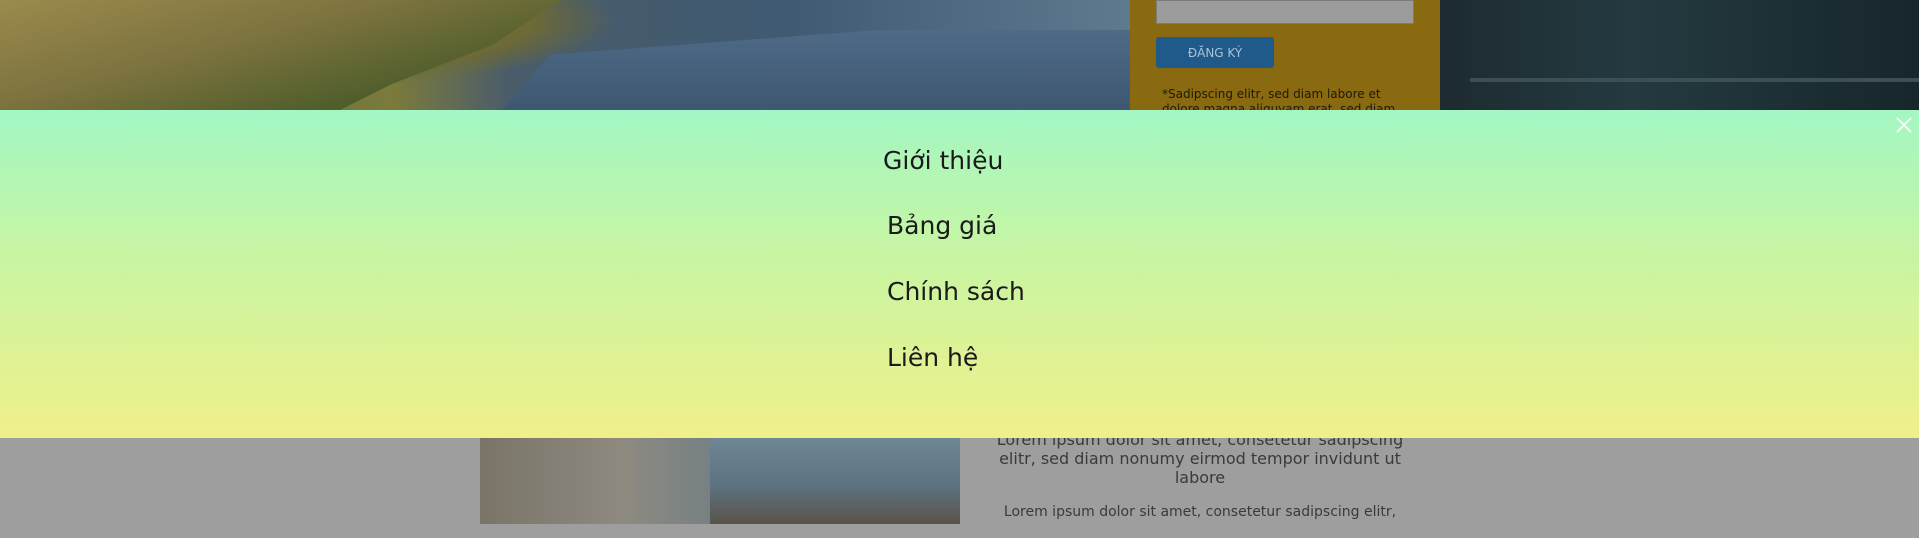 This screenshot has width=1919, height=538. I want to click on content-side, so click(1679, 480).